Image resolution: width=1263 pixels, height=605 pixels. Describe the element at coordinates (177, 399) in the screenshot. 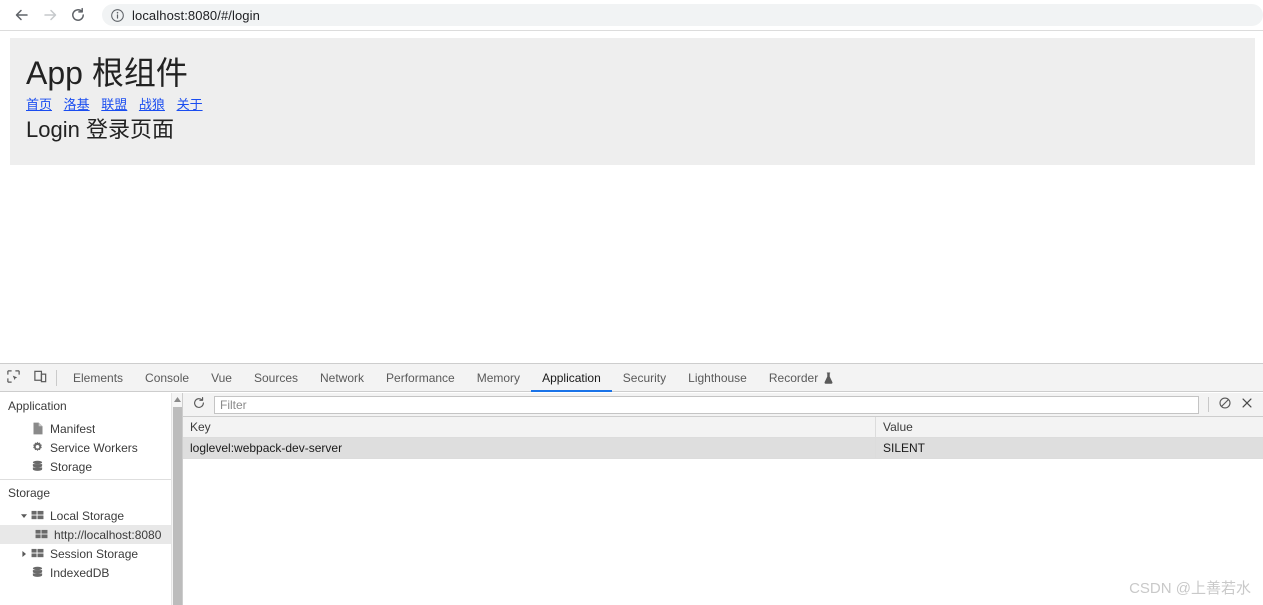

I see `scrollbar-up-arrow-icon` at that location.